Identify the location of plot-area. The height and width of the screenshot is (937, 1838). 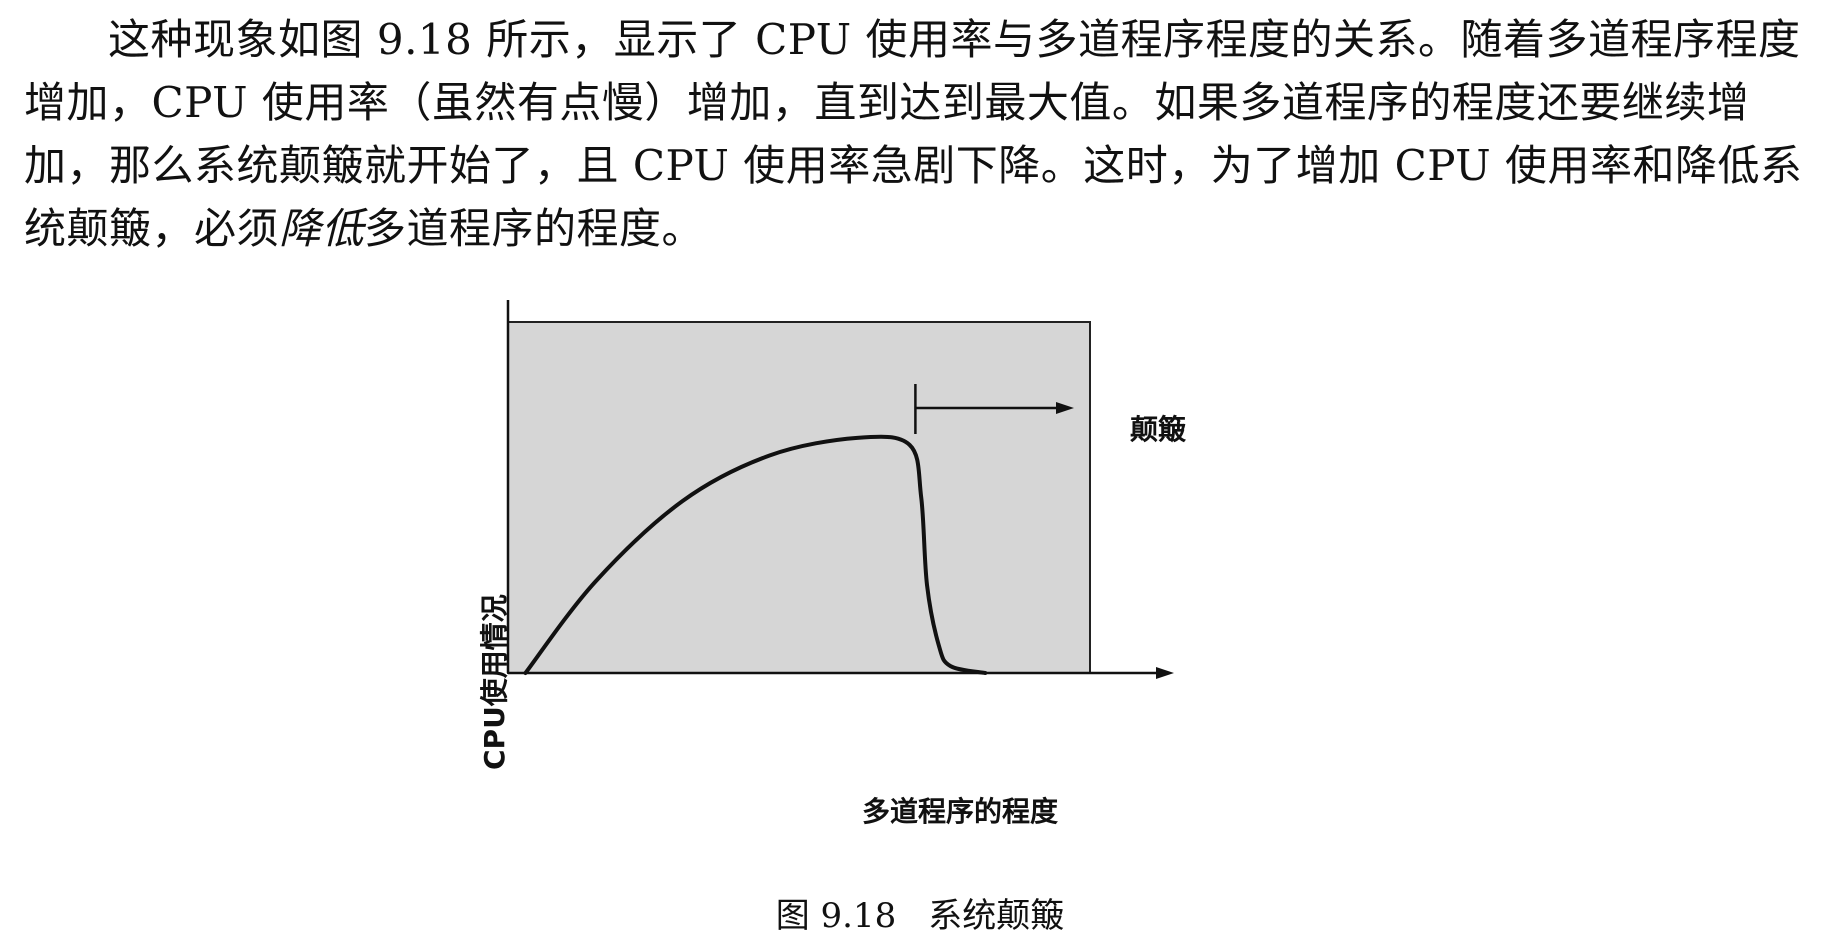
(799, 497).